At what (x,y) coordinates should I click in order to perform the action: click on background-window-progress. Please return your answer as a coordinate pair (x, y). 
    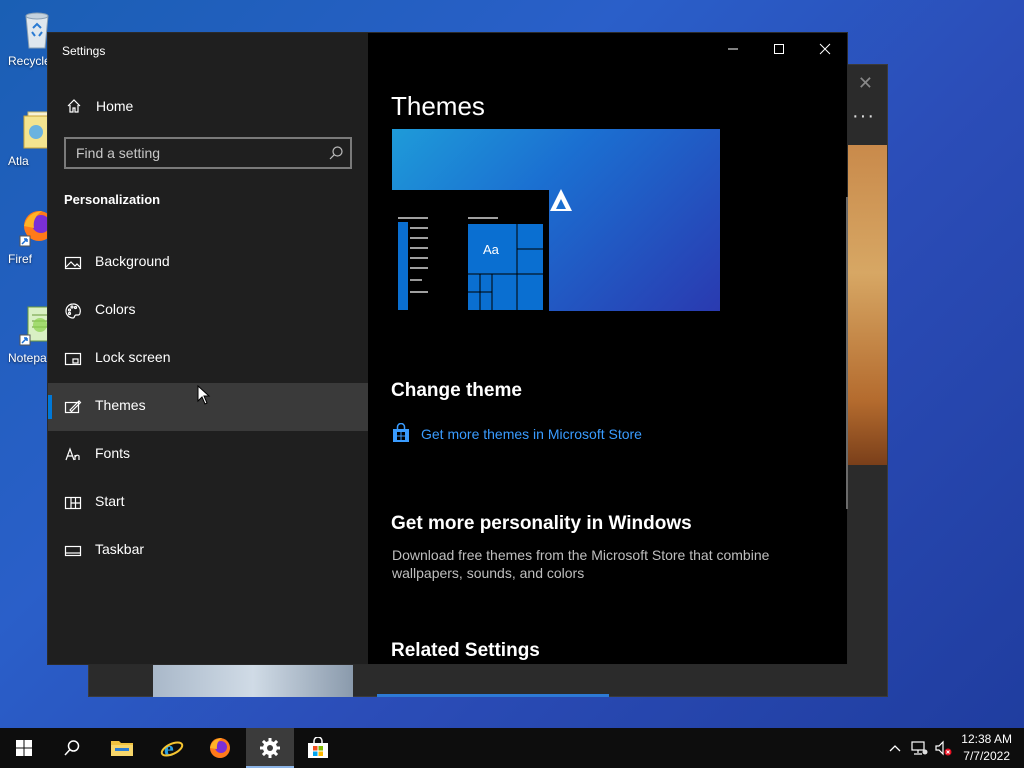
    Looking at the image, I should click on (493, 695).